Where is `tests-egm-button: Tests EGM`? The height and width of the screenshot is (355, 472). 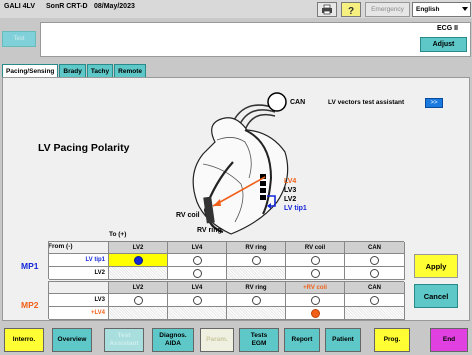 tests-egm-button: Tests EGM is located at coordinates (259, 340).